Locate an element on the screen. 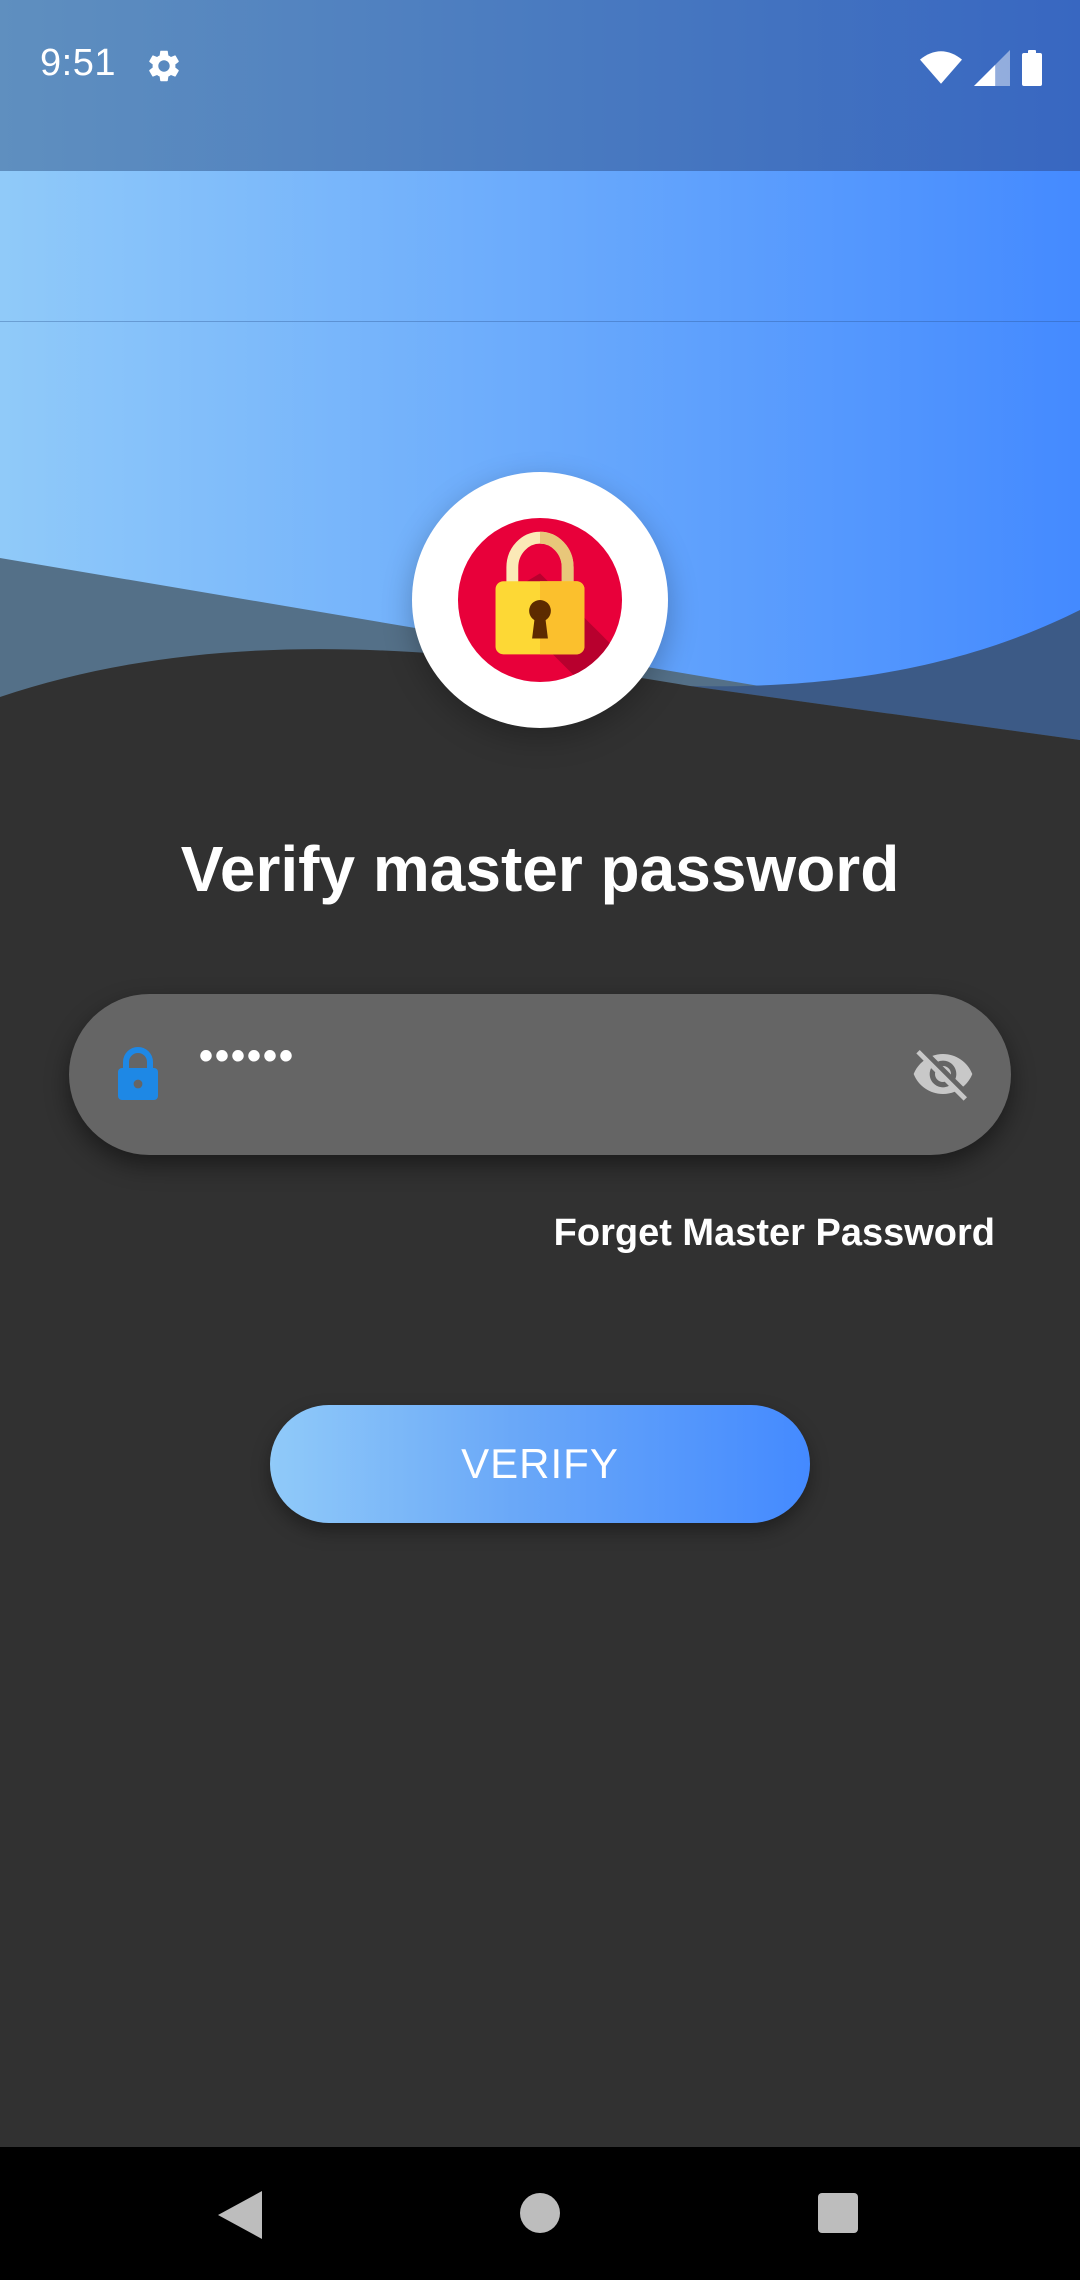 The image size is (1080, 2280). status-icons is located at coordinates (981, 68).